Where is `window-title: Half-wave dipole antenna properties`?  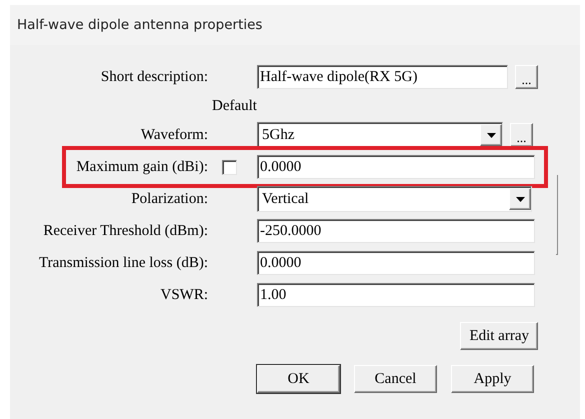
window-title: Half-wave dipole antenna properties is located at coordinates (139, 25).